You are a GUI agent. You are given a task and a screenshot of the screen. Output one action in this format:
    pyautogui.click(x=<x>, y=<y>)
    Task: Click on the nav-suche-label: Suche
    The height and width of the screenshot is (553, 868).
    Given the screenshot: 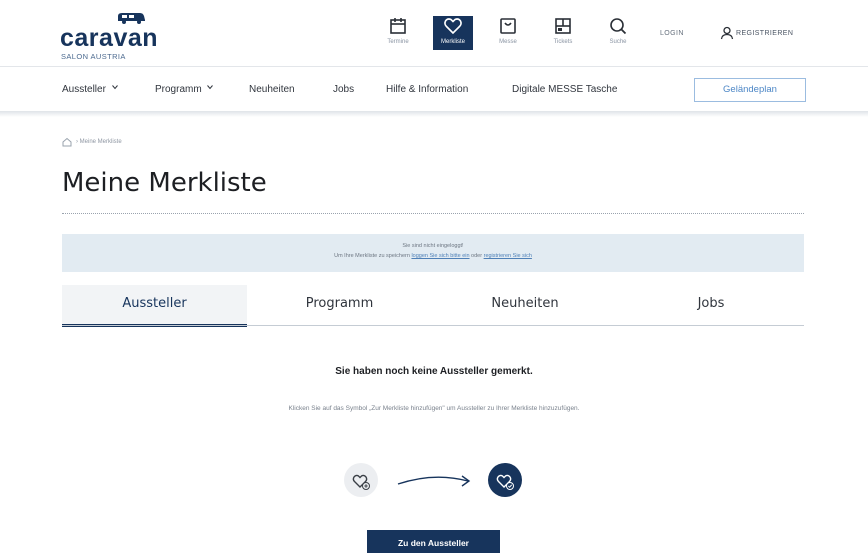 What is the action you would take?
    pyautogui.click(x=618, y=42)
    